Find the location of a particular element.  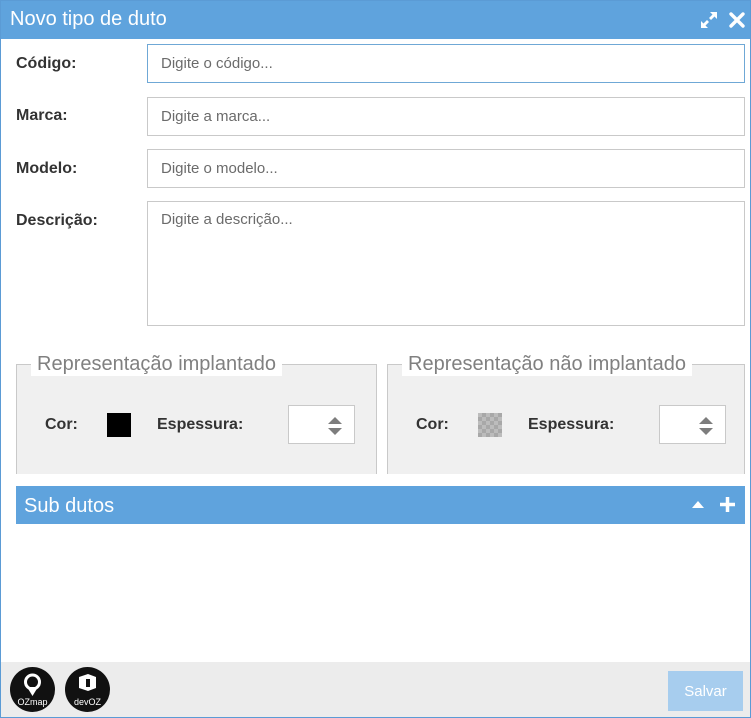

codigo-label: Código: is located at coordinates (46, 63).